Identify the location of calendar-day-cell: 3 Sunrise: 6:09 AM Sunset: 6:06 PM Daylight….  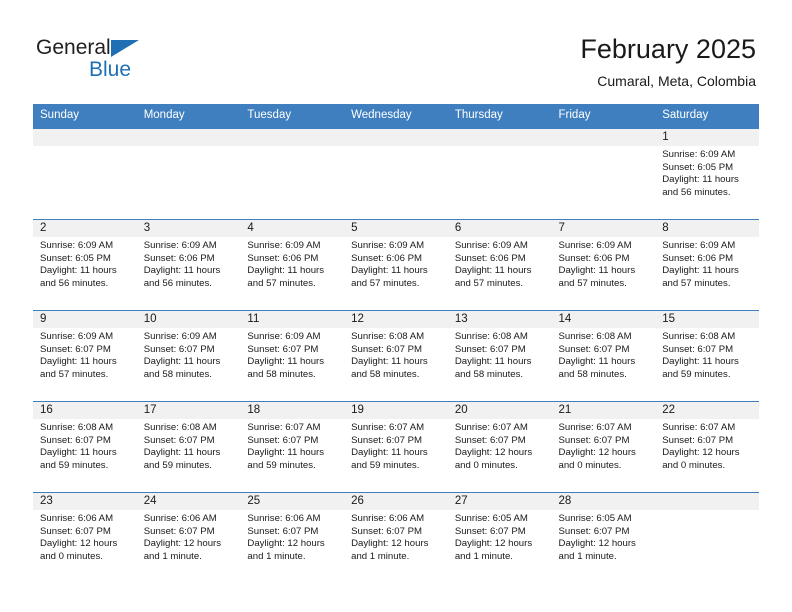
(188, 265).